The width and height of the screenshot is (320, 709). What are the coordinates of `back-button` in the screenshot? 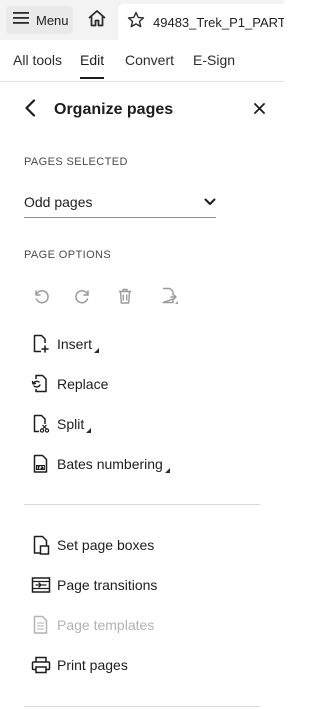 It's located at (30, 110).